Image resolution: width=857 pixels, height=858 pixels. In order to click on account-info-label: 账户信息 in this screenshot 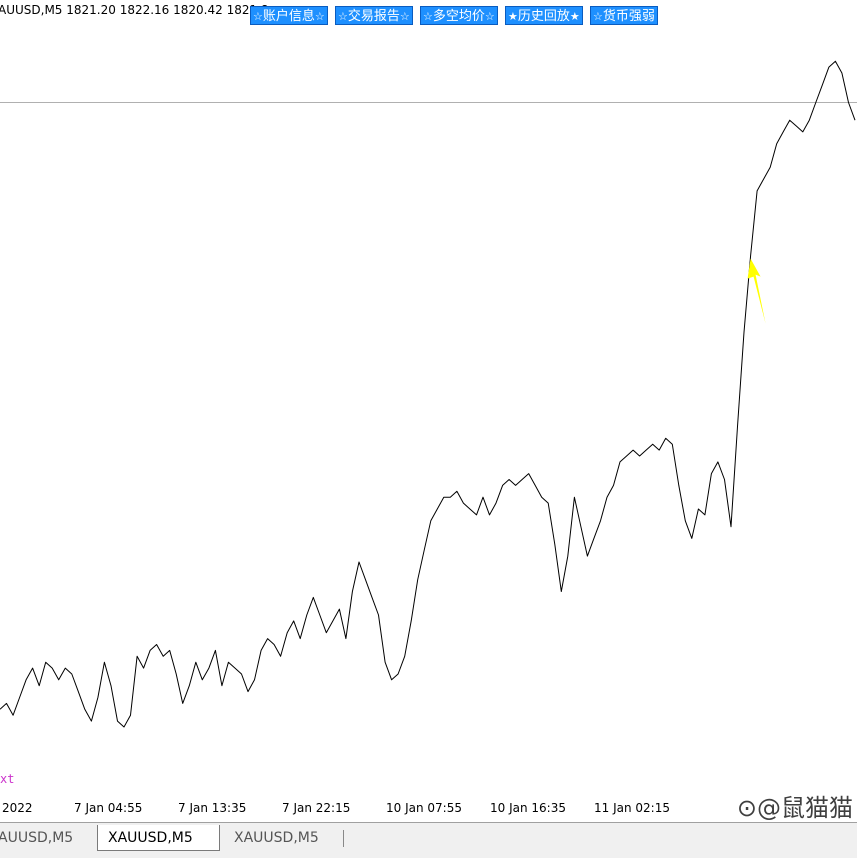, I will do `click(288, 16)`.